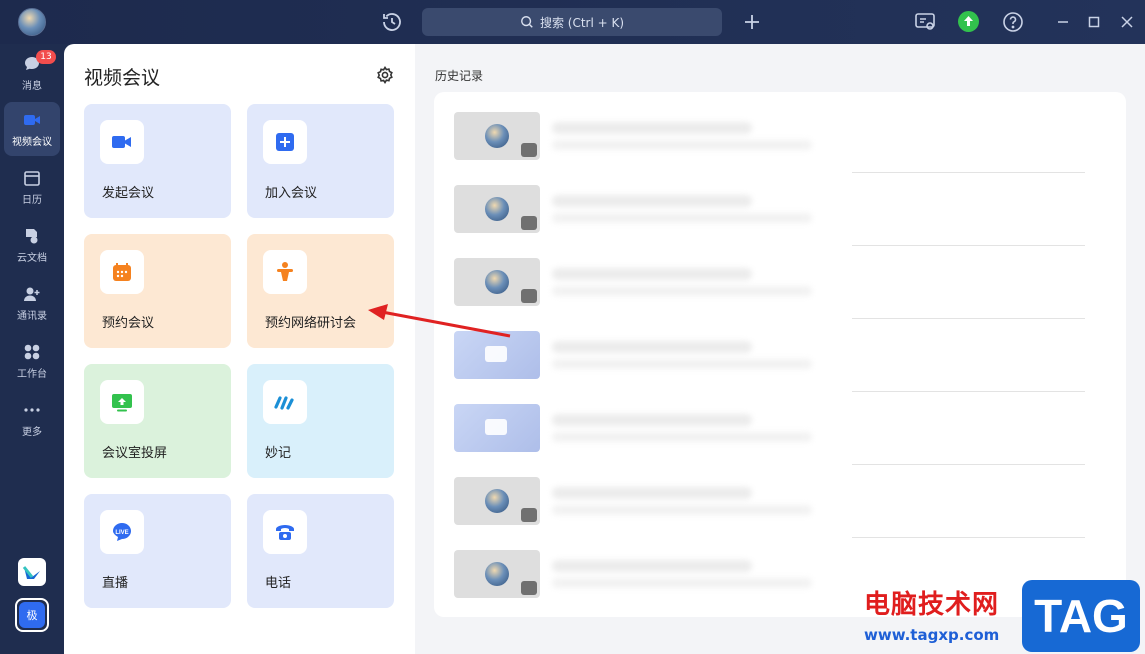 This screenshot has height=654, width=1145. Describe the element at coordinates (115, 583) in the screenshot. I see `card-label: 直播` at that location.